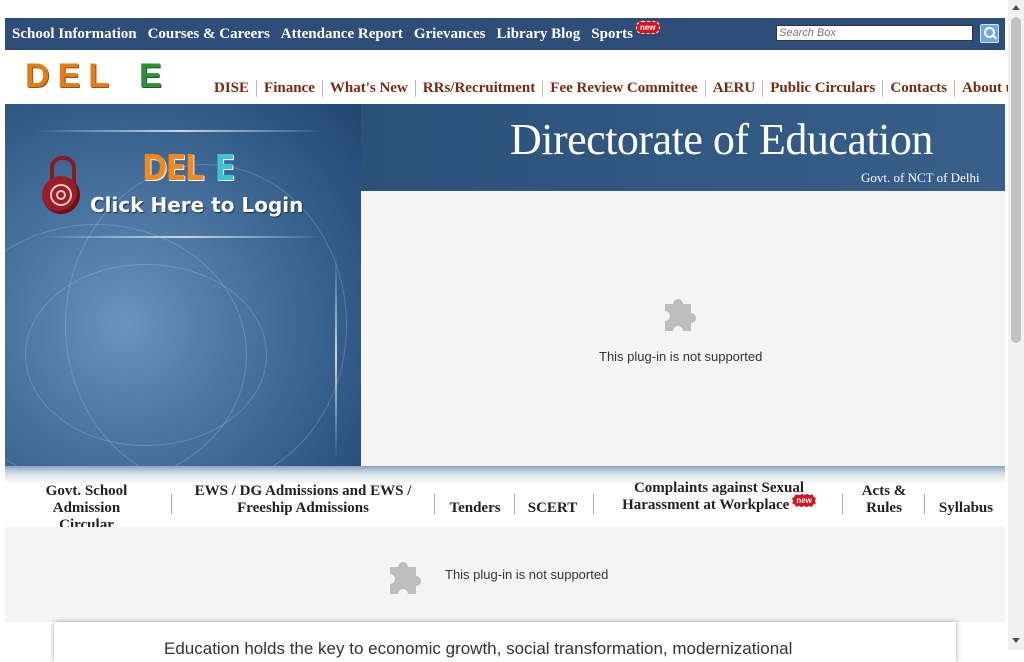 The width and height of the screenshot is (1024, 662). What do you see at coordinates (623, 88) in the screenshot?
I see `sec-nav-fee-review-committee: Fee Review Committee` at bounding box center [623, 88].